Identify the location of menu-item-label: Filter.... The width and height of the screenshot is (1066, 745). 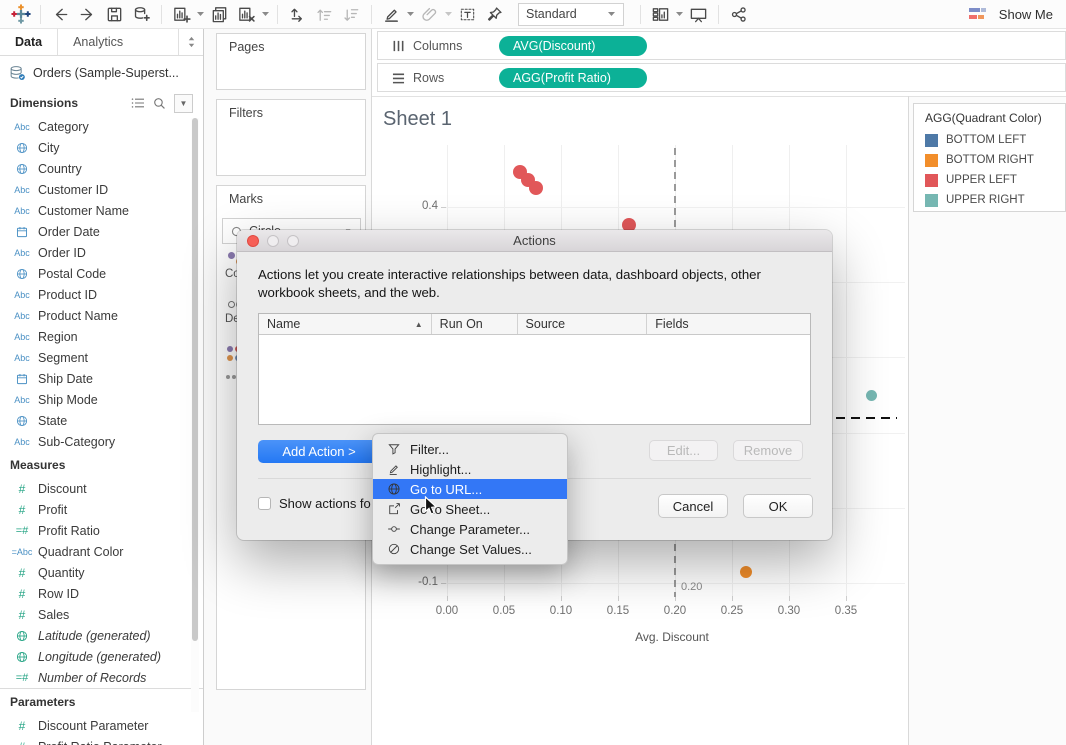
(430, 449).